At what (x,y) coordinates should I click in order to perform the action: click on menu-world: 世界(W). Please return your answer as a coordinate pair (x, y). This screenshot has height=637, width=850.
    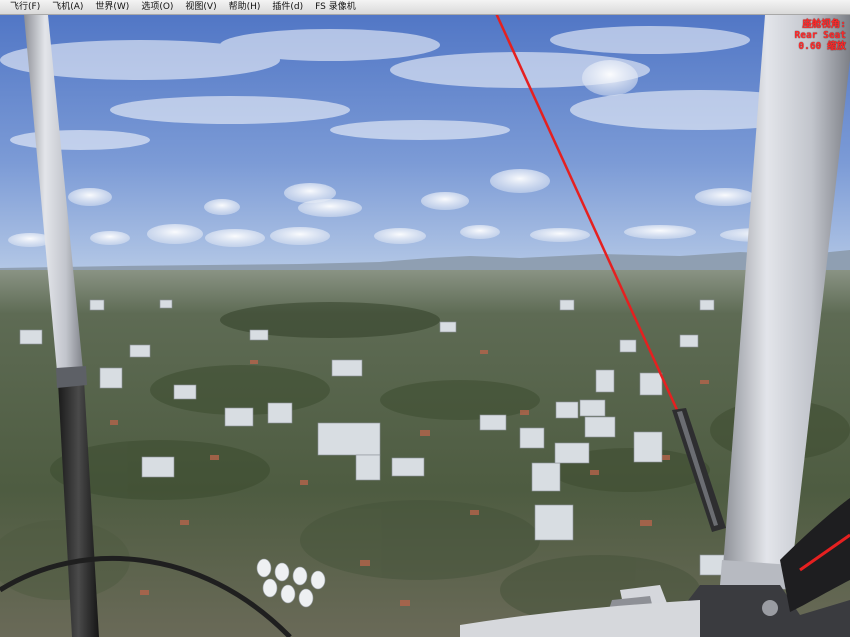
    Looking at the image, I should click on (112, 7).